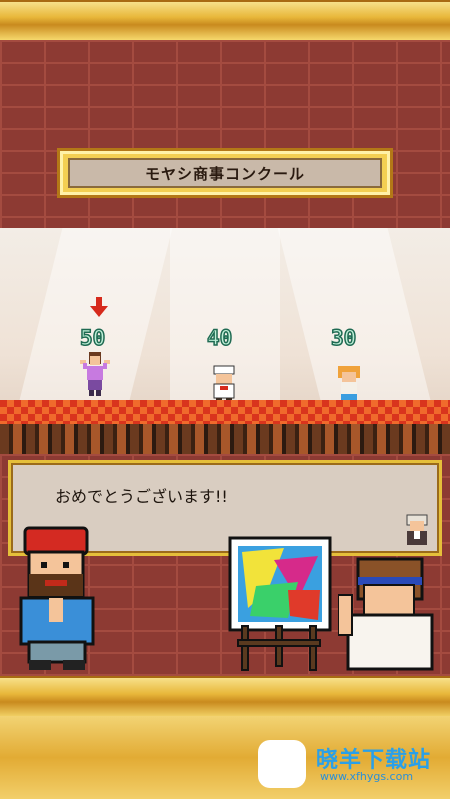 The height and width of the screenshot is (799, 450). What do you see at coordinates (225, 440) in the screenshot?
I see `audience-row` at bounding box center [225, 440].